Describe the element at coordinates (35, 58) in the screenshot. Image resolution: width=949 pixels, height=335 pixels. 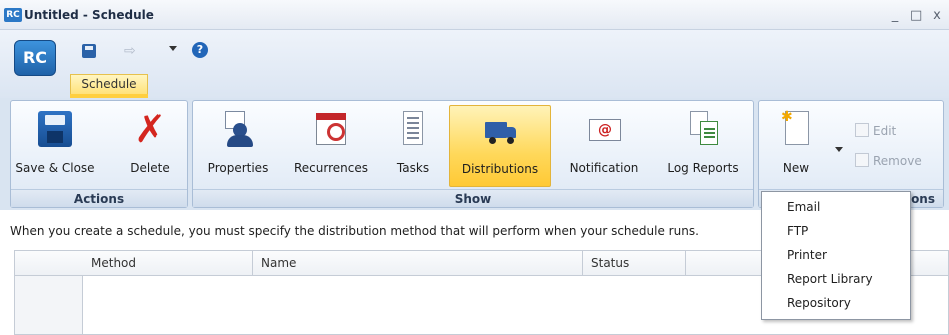
I see `application-button: RC` at that location.